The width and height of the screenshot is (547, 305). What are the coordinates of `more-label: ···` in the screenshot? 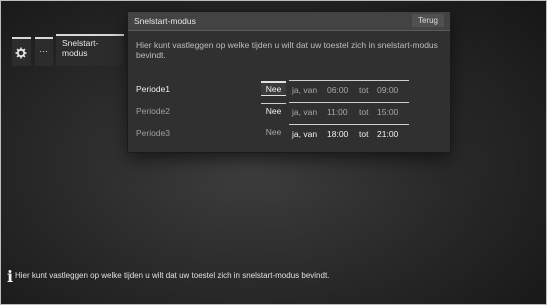 It's located at (43, 51).